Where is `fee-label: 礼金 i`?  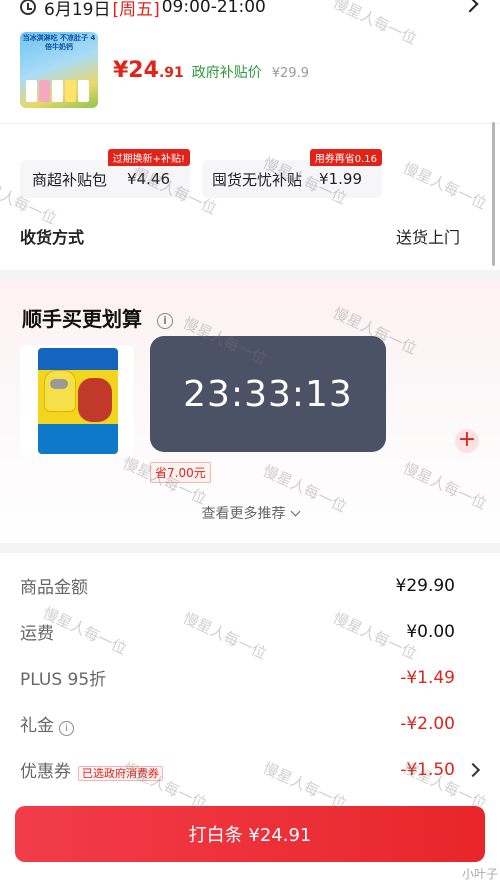 fee-label: 礼金 i is located at coordinates (47, 723).